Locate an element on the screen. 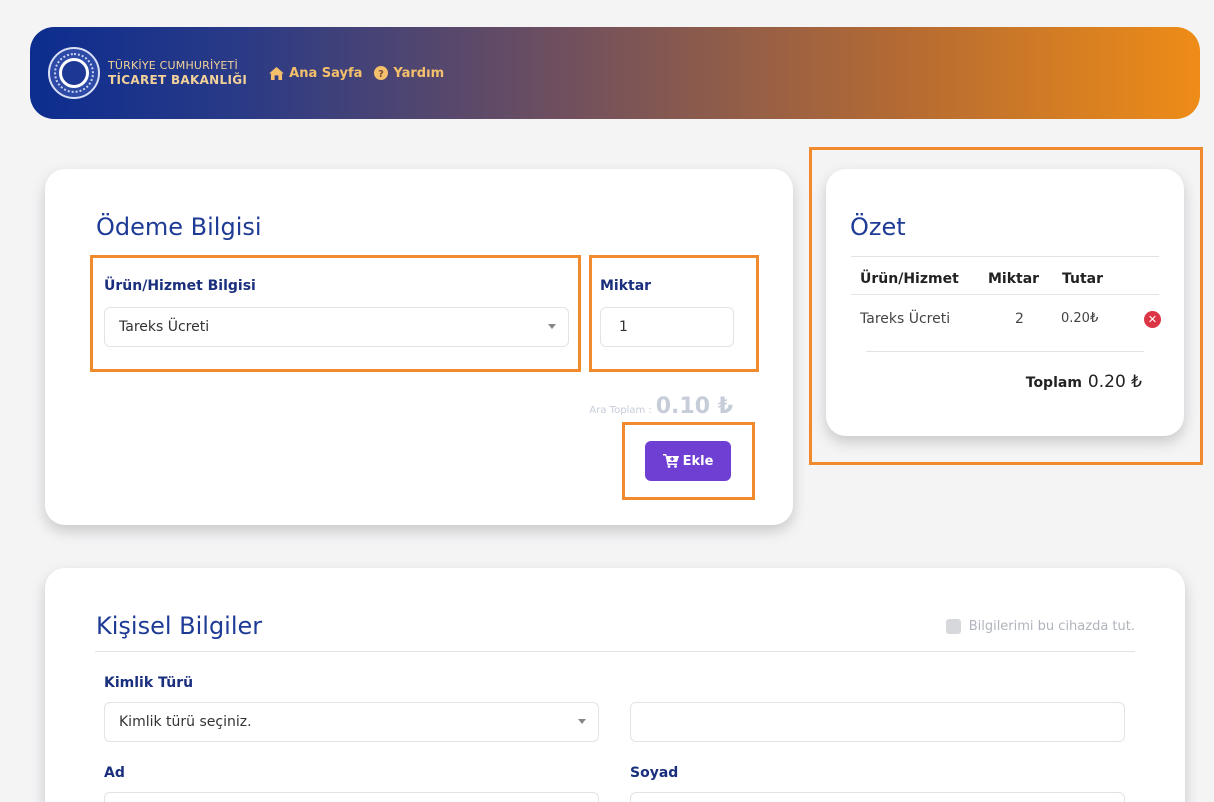  summary-header-row: Ürün/Hizmet Miktar Tutar is located at coordinates (1005, 280).